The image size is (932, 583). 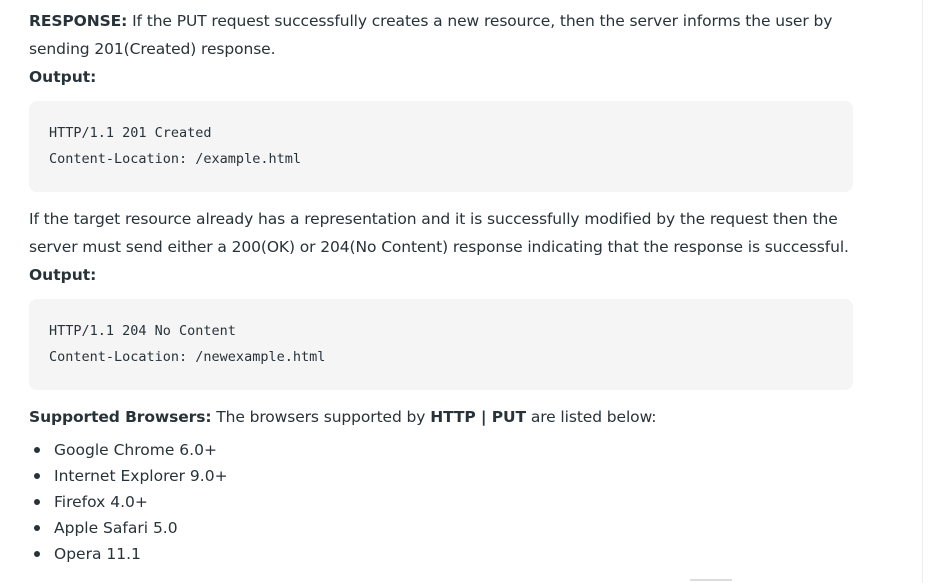 What do you see at coordinates (441, 528) in the screenshot?
I see `list-item: Apple Safari 5.0` at bounding box center [441, 528].